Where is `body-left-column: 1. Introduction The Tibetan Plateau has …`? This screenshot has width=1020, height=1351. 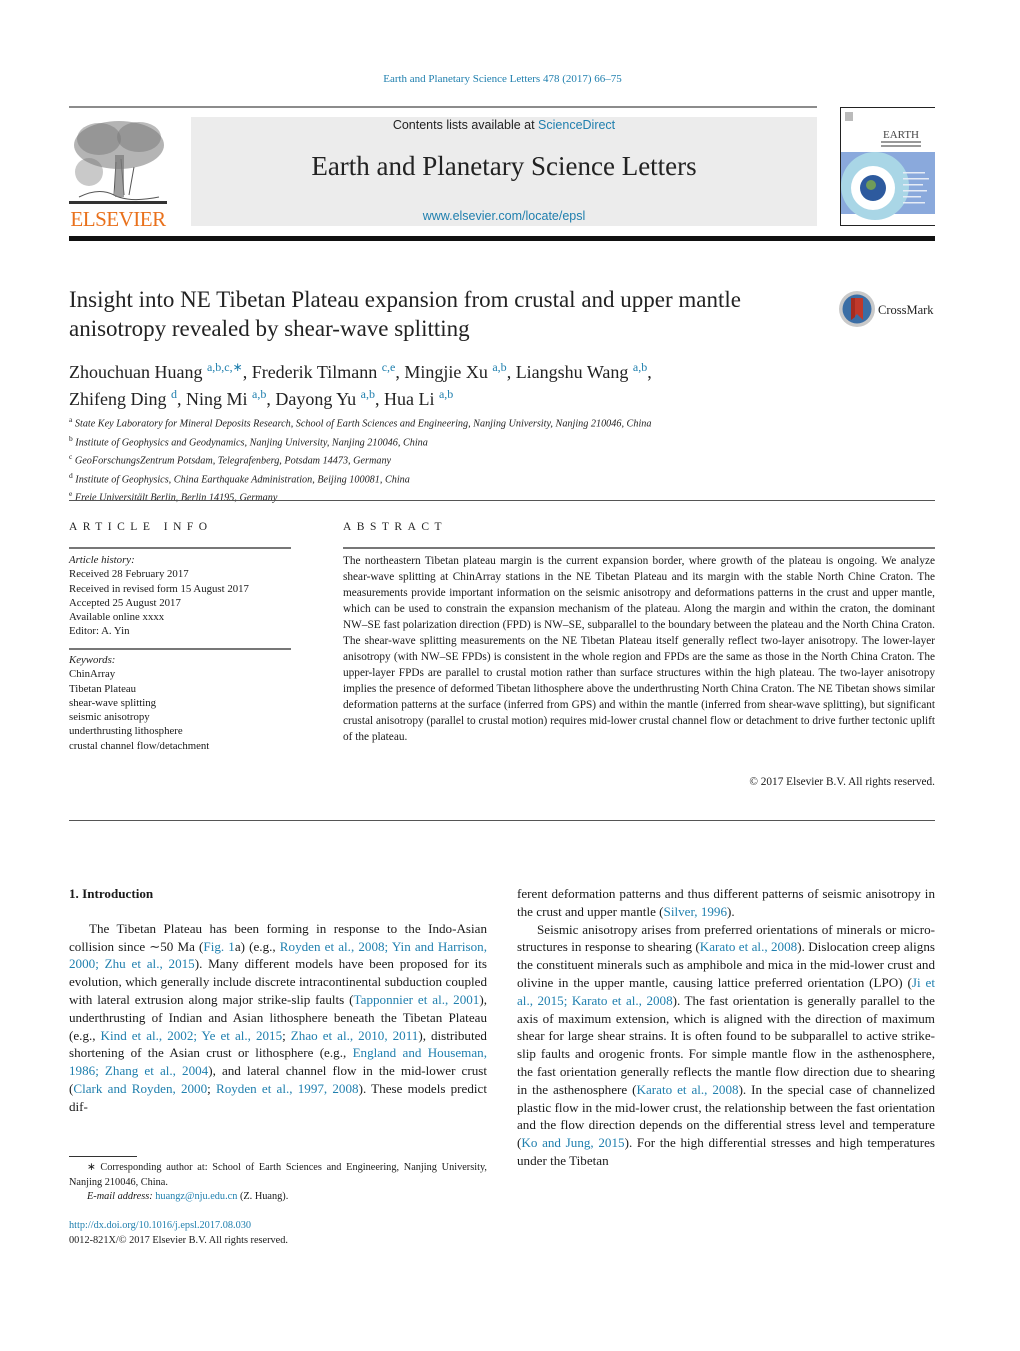 body-left-column: 1. Introduction The Tibetan Plateau has … is located at coordinates (278, 1000).